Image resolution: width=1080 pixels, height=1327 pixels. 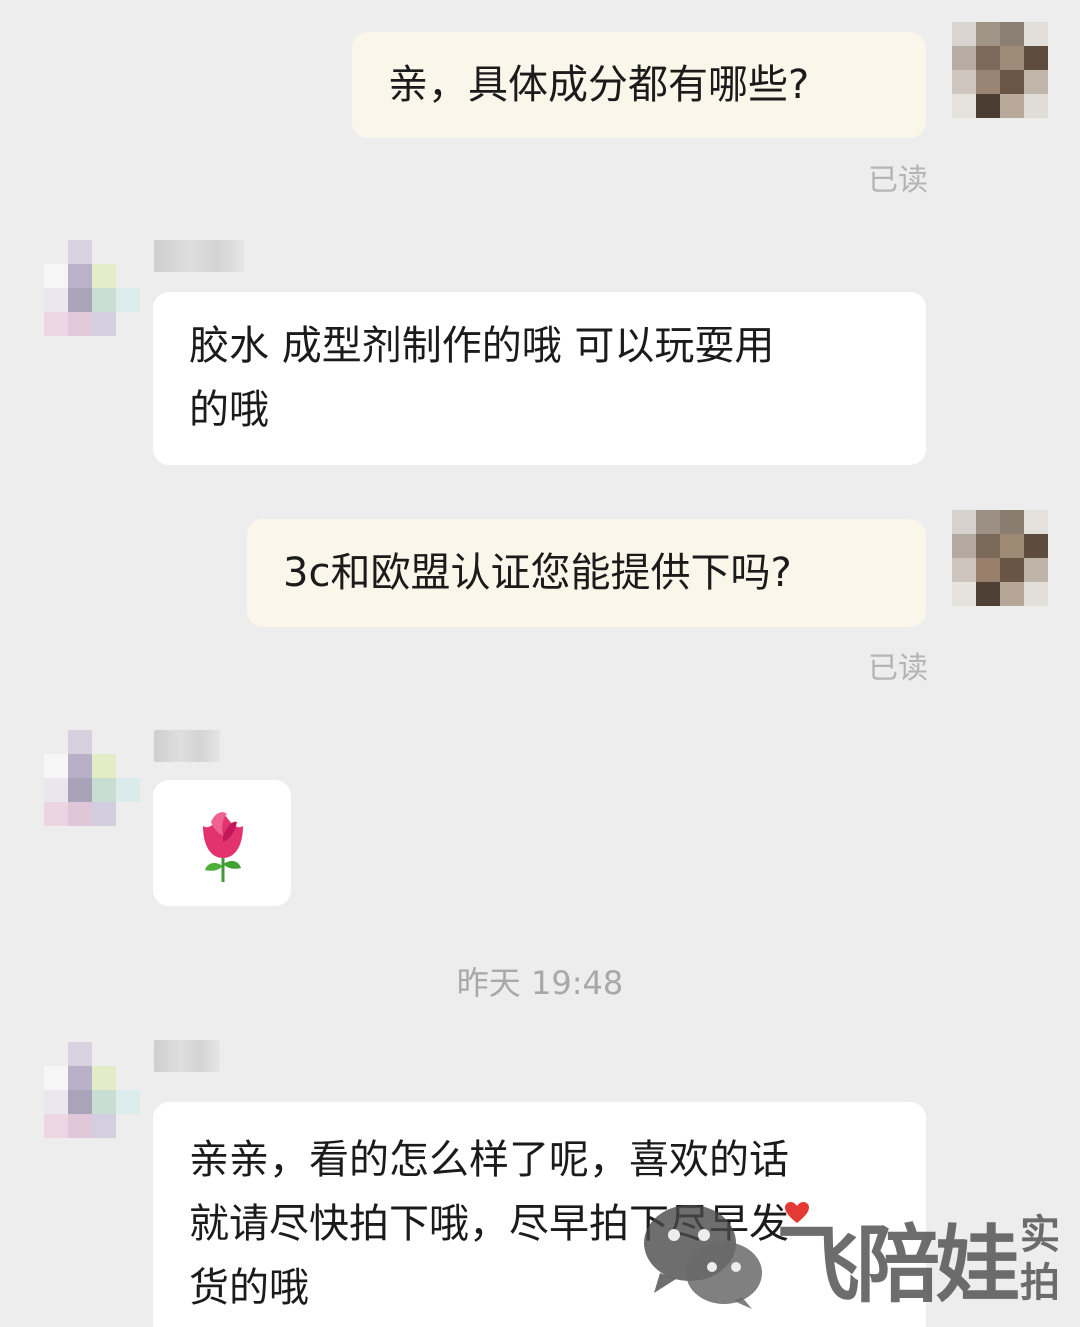 I want to click on message-bubble-outgoing: 3c和欧盟认证您能提供下吗?, so click(x=586, y=573).